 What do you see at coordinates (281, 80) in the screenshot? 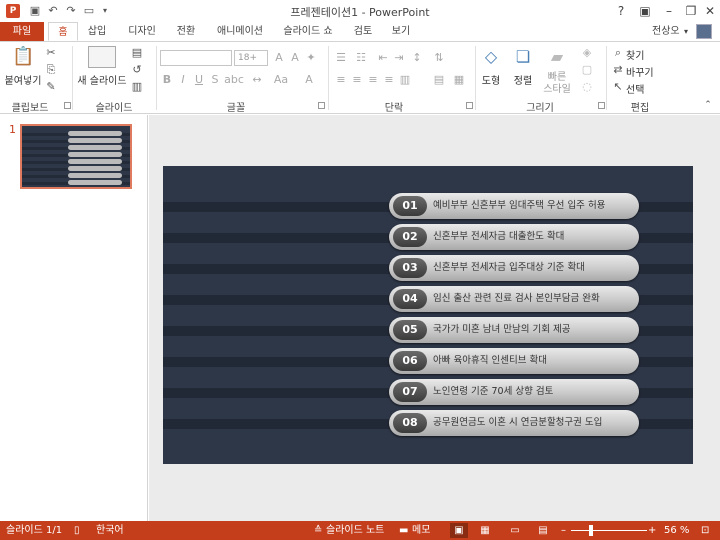
I see `change-case-icon: Aa` at bounding box center [281, 80].